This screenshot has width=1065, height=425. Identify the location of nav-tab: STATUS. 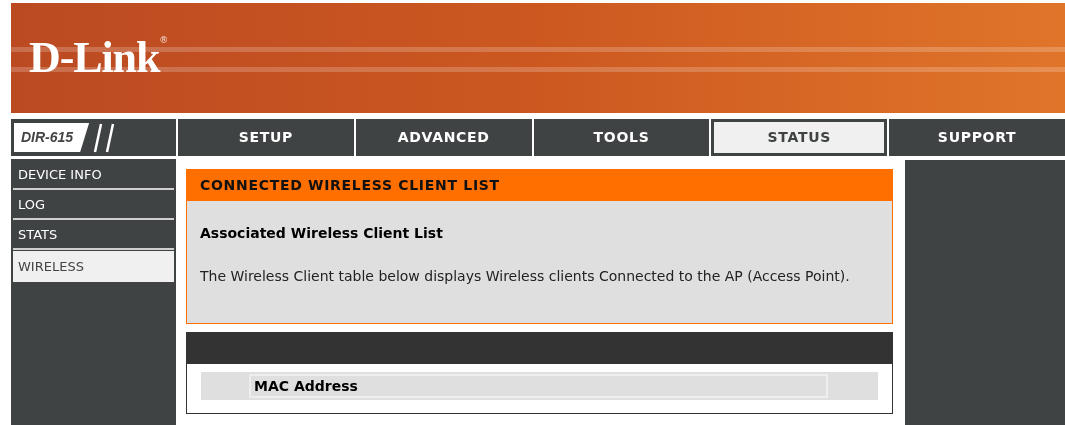
(799, 137).